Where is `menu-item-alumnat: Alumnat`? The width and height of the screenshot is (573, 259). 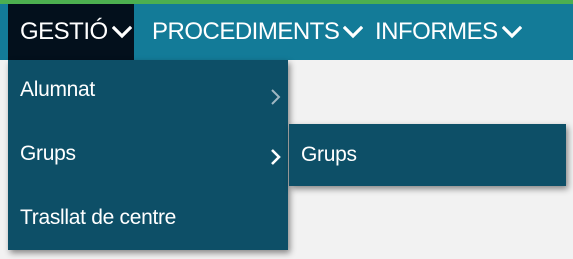
menu-item-alumnat: Alumnat is located at coordinates (148, 90).